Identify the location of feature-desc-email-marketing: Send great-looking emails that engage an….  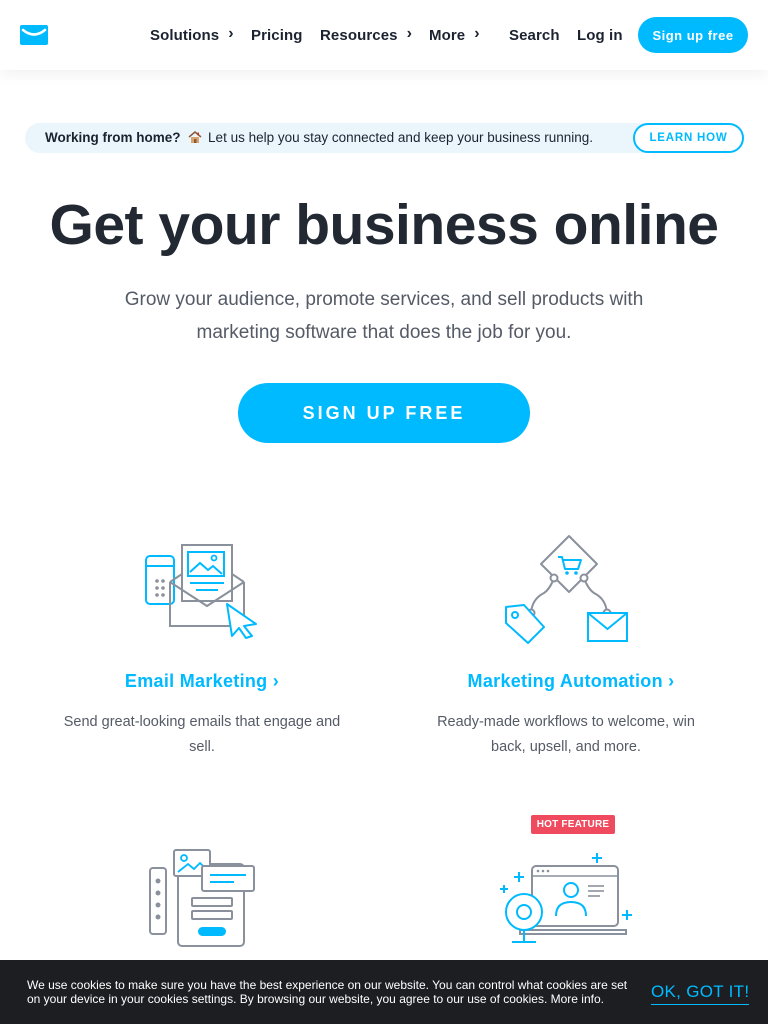
(202, 734).